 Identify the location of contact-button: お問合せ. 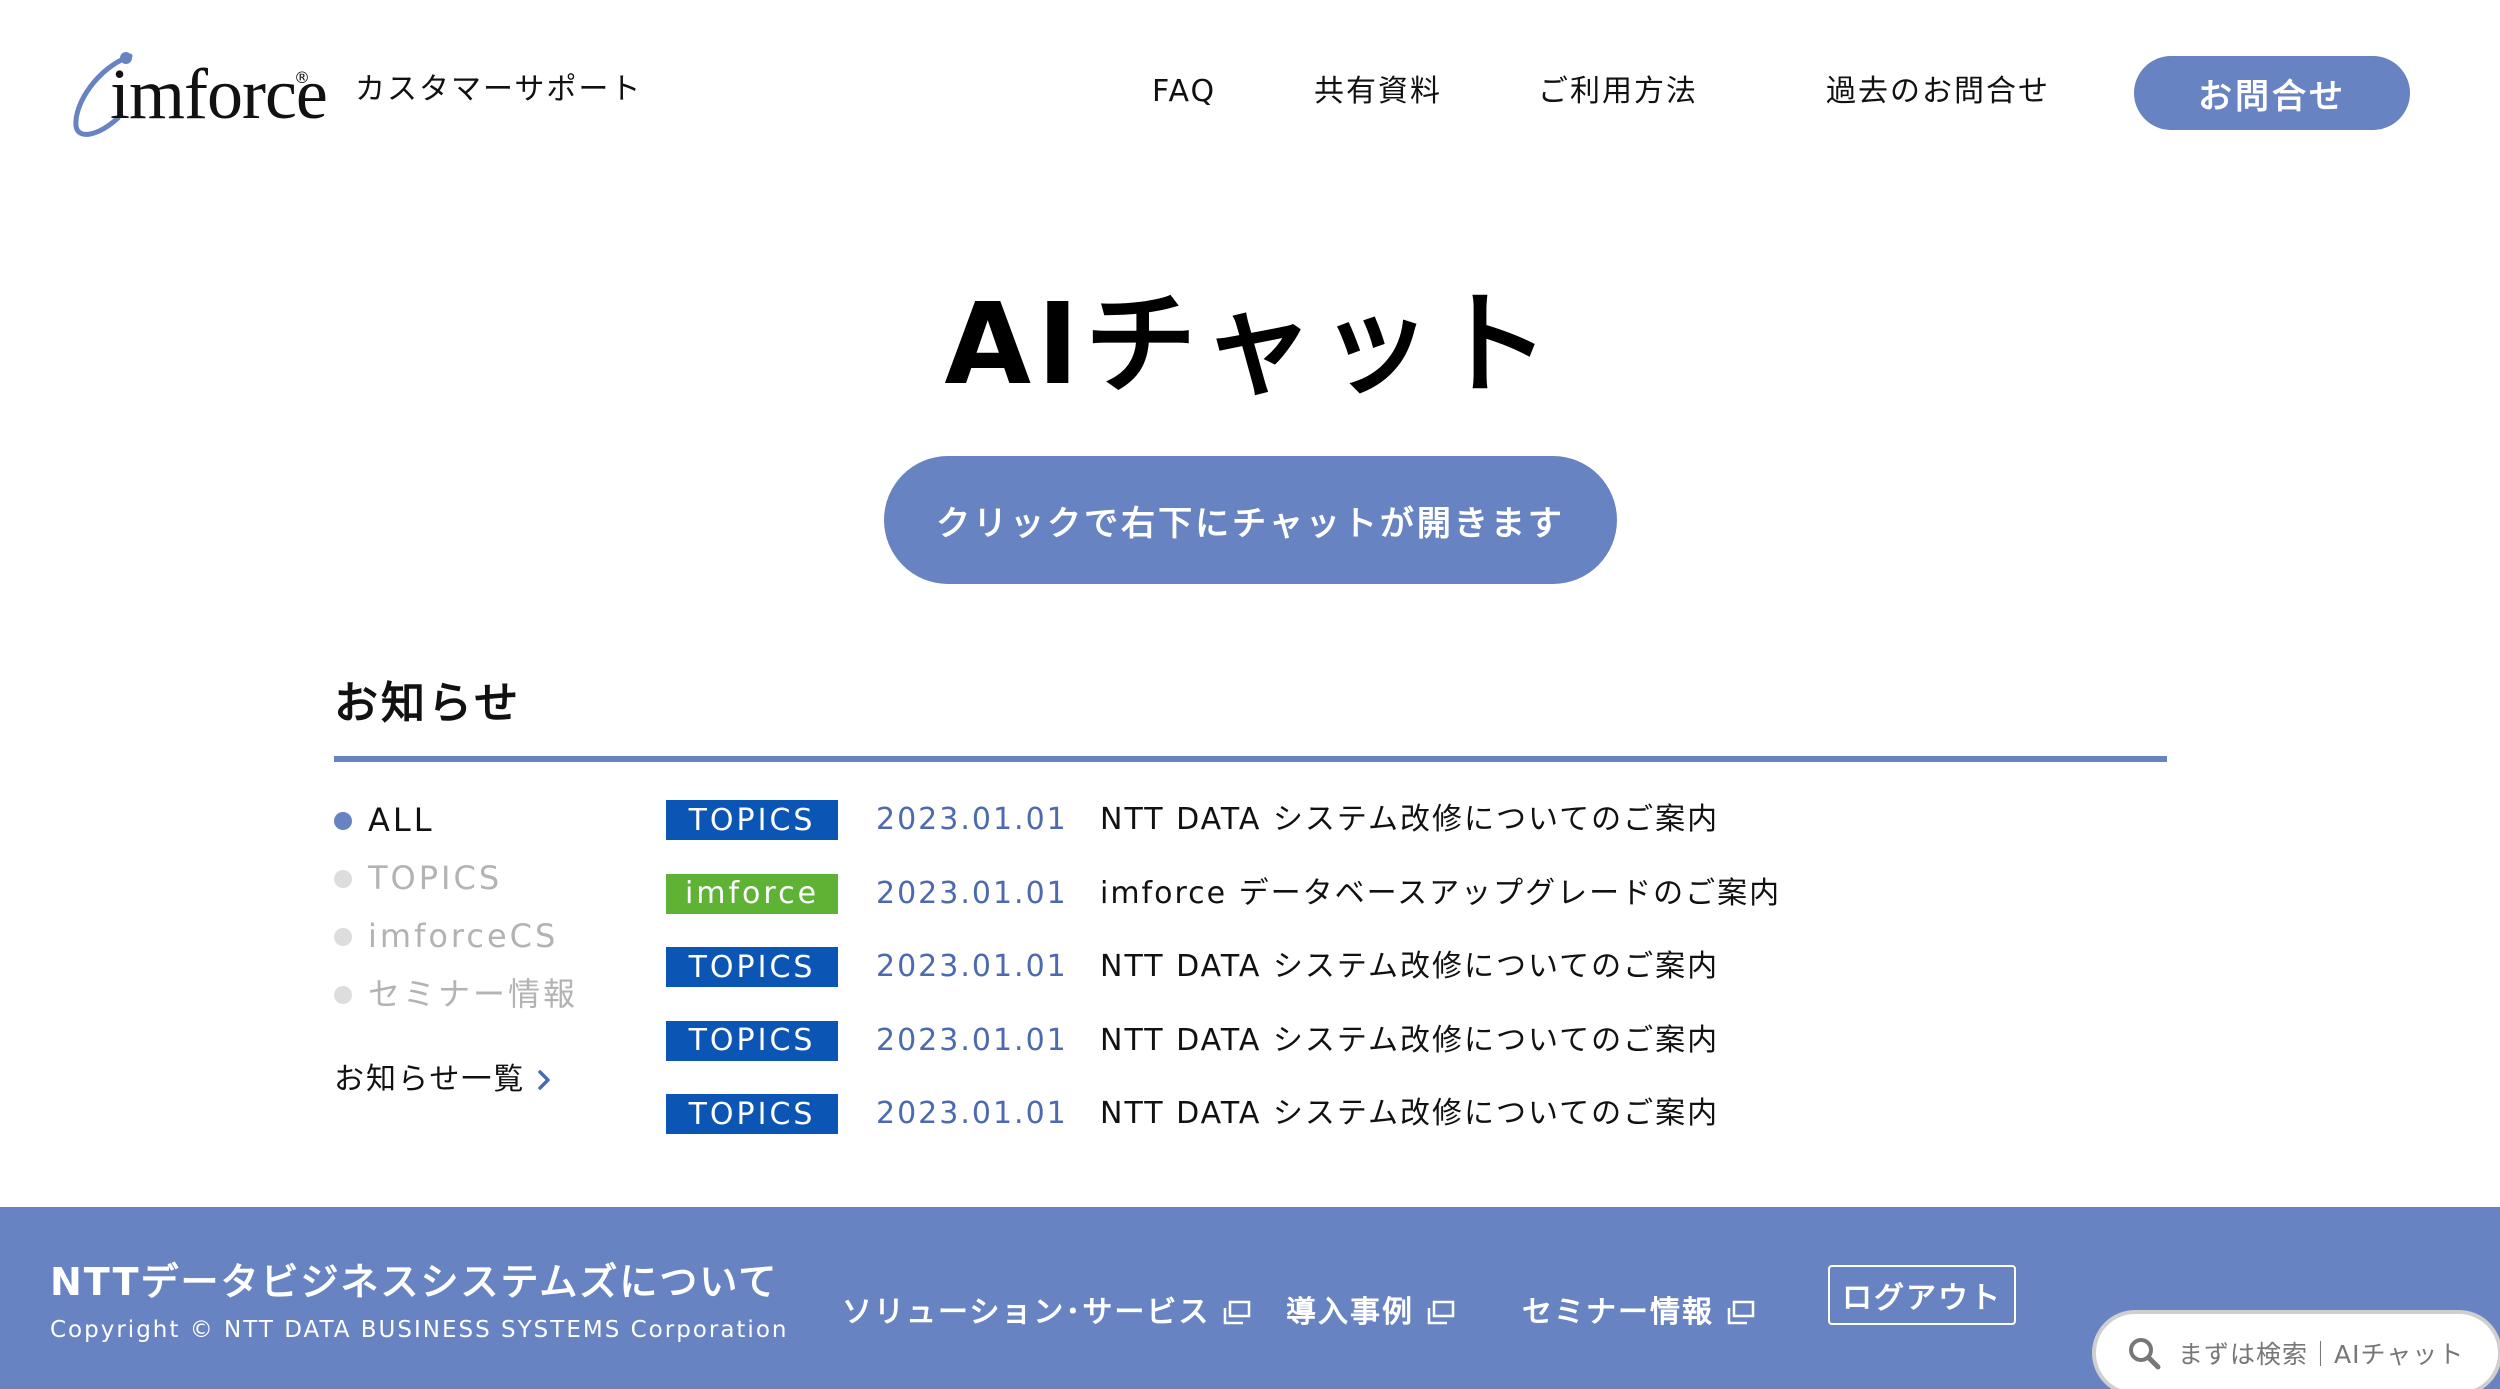
(2272, 93).